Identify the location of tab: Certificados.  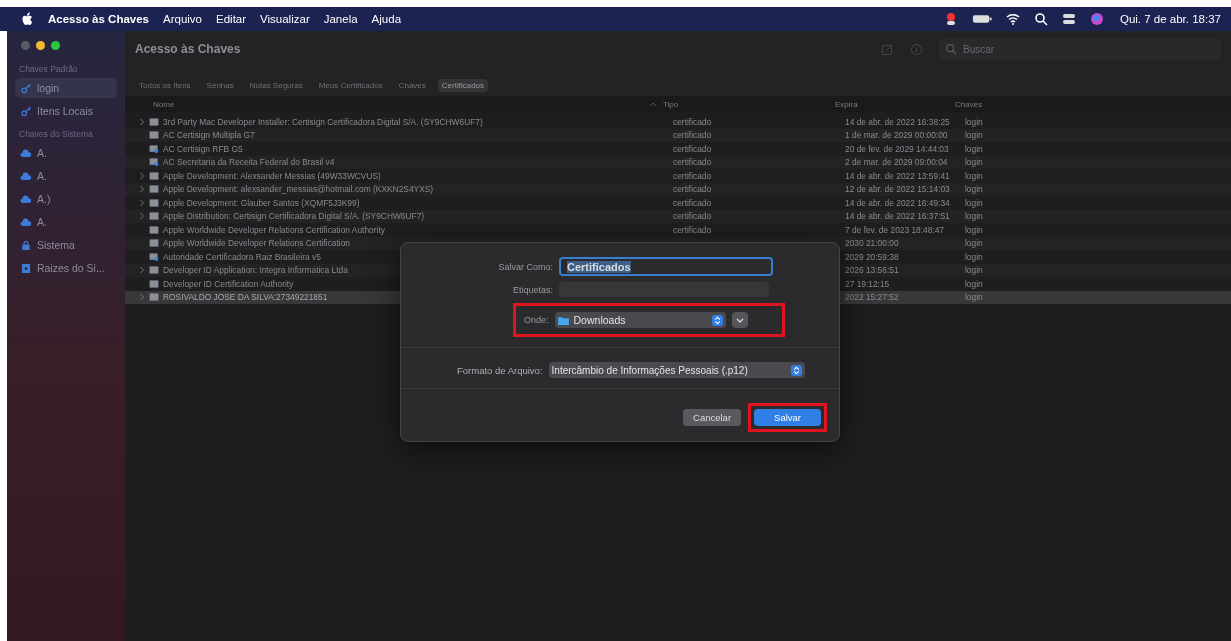
(463, 85).